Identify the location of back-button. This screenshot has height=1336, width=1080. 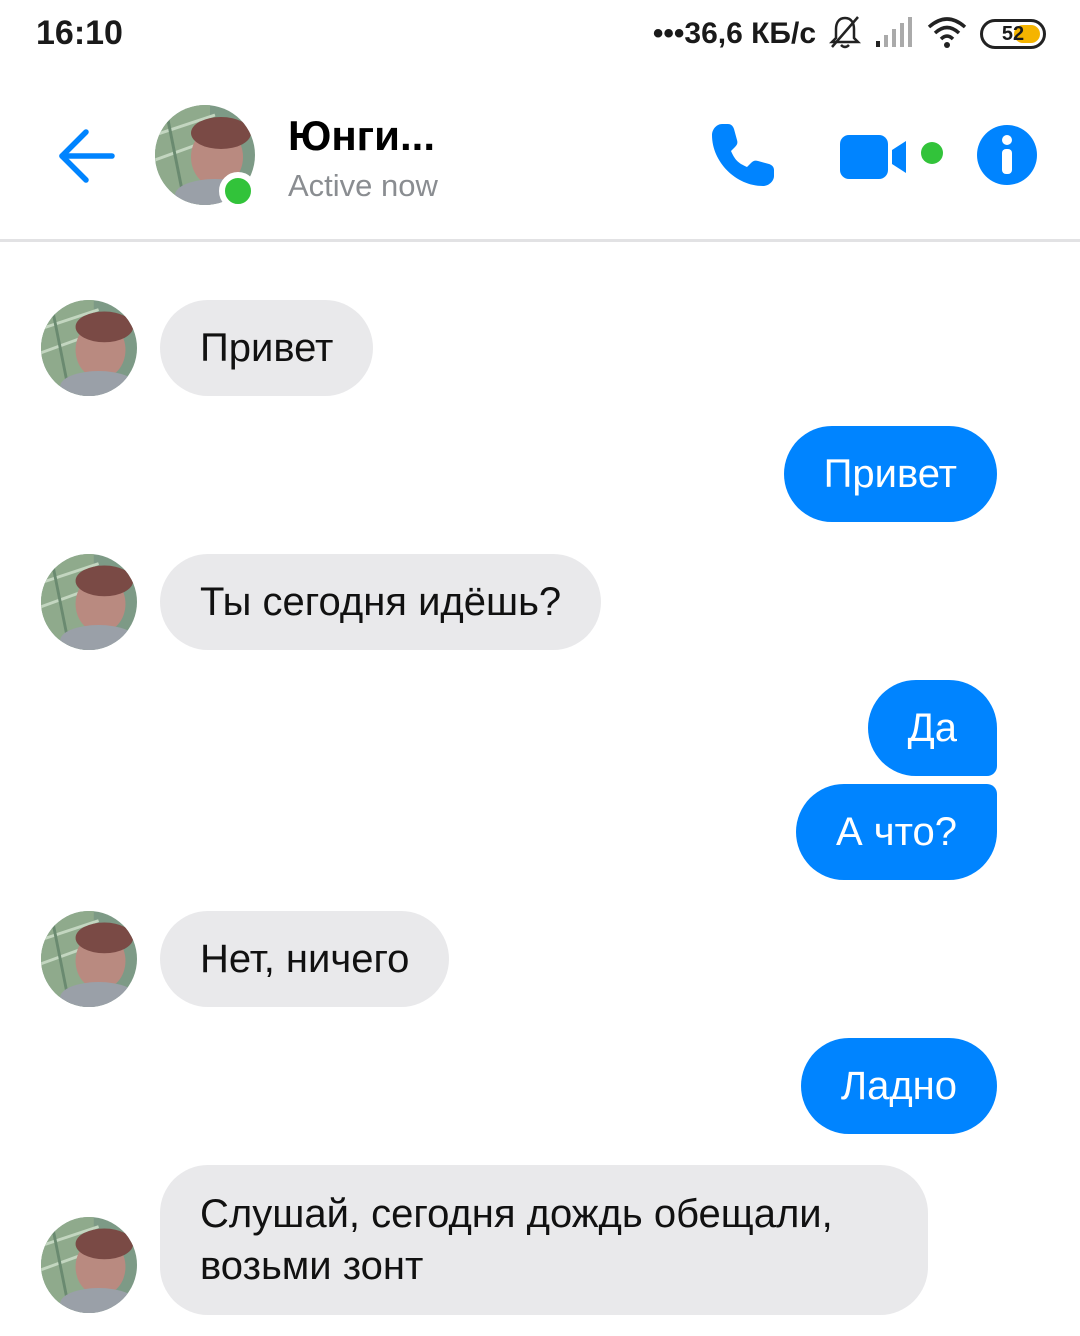
(86, 156).